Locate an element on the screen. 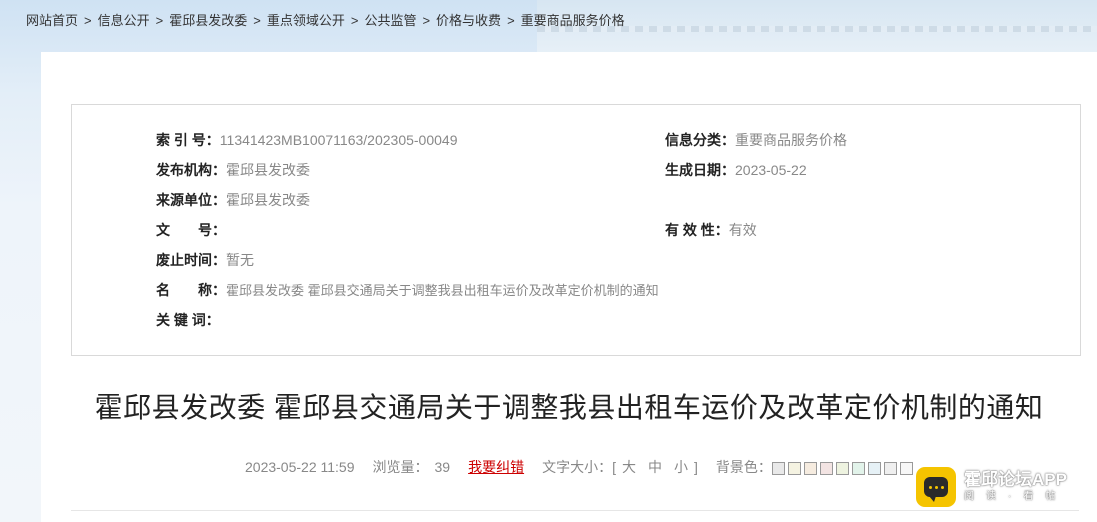  breadcrumb-price-fees: 价格与收费 is located at coordinates (468, 20).